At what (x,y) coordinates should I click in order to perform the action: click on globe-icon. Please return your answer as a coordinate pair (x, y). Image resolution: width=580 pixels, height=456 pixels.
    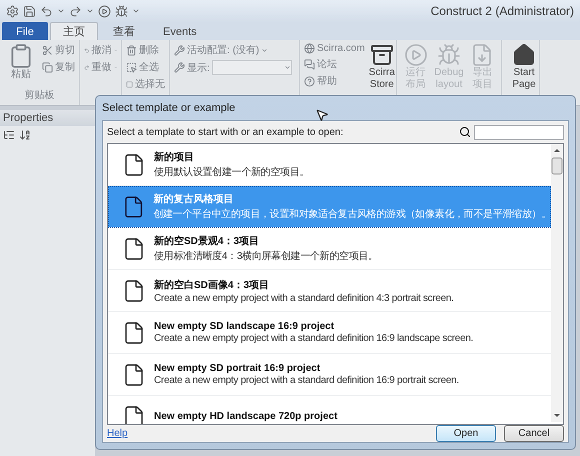
    Looking at the image, I should click on (309, 48).